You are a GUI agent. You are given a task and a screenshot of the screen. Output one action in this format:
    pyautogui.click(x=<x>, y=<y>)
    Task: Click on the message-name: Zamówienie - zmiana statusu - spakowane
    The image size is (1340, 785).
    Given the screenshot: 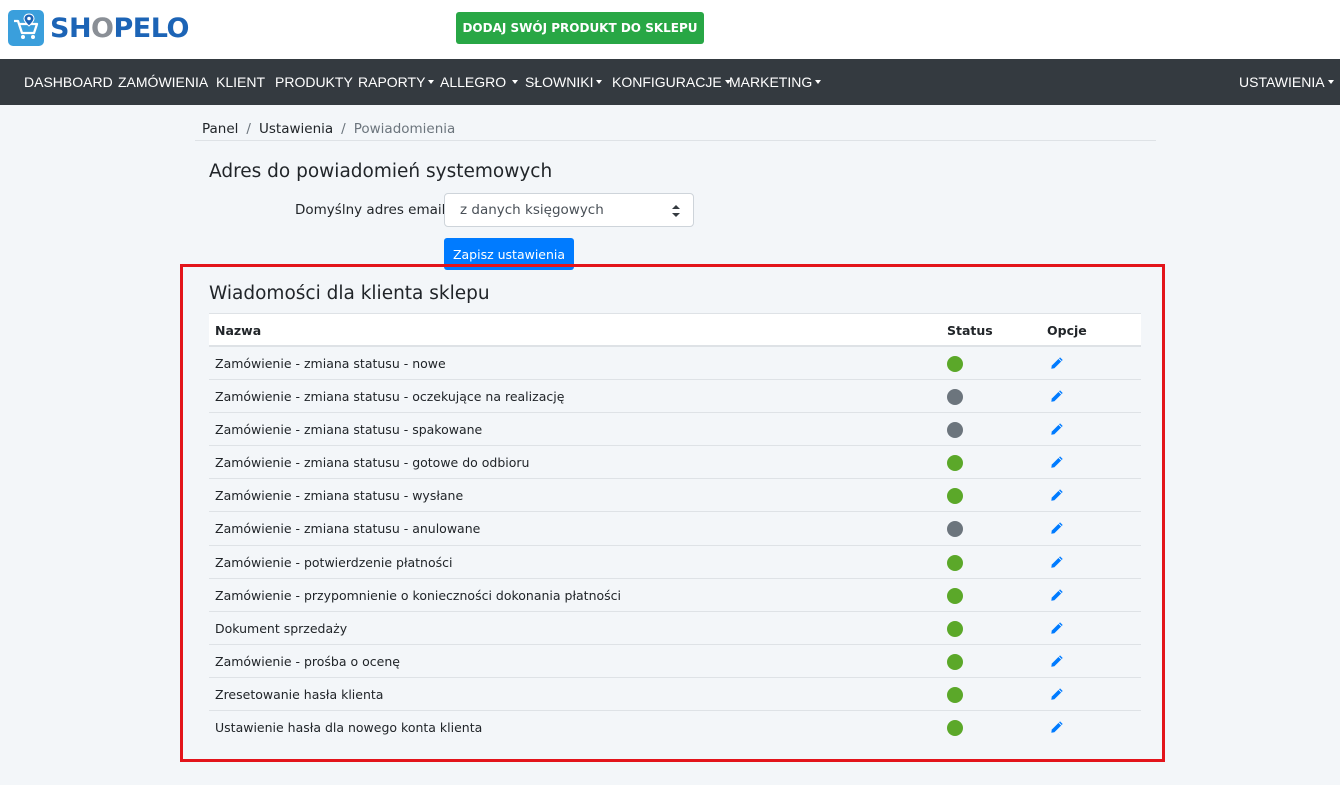 What is the action you would take?
    pyautogui.click(x=349, y=430)
    